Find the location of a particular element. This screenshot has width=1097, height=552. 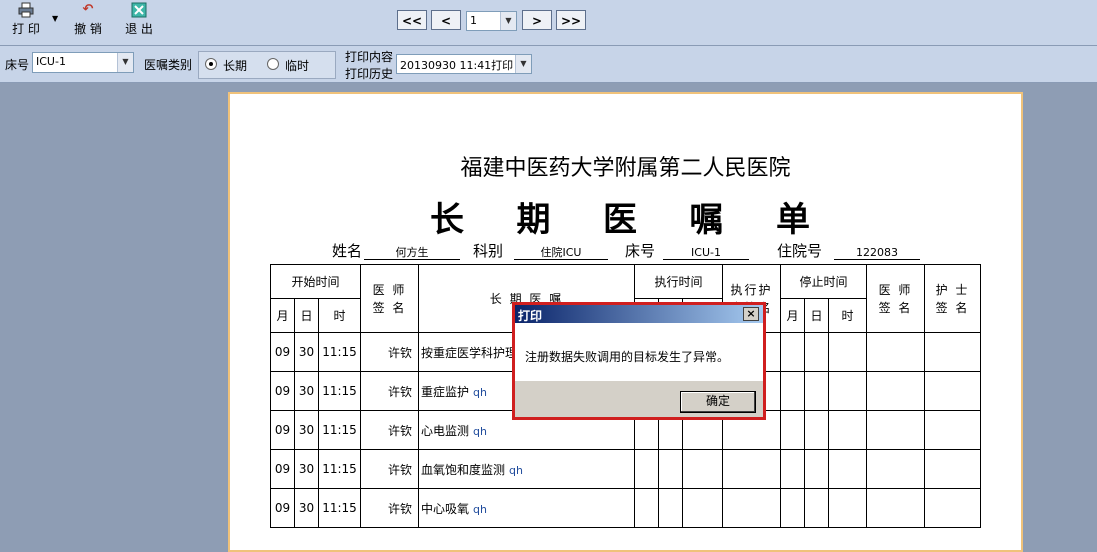

table-row: 09 30 11:15 许钦 血氧饱和度监测 qh is located at coordinates (625, 469).